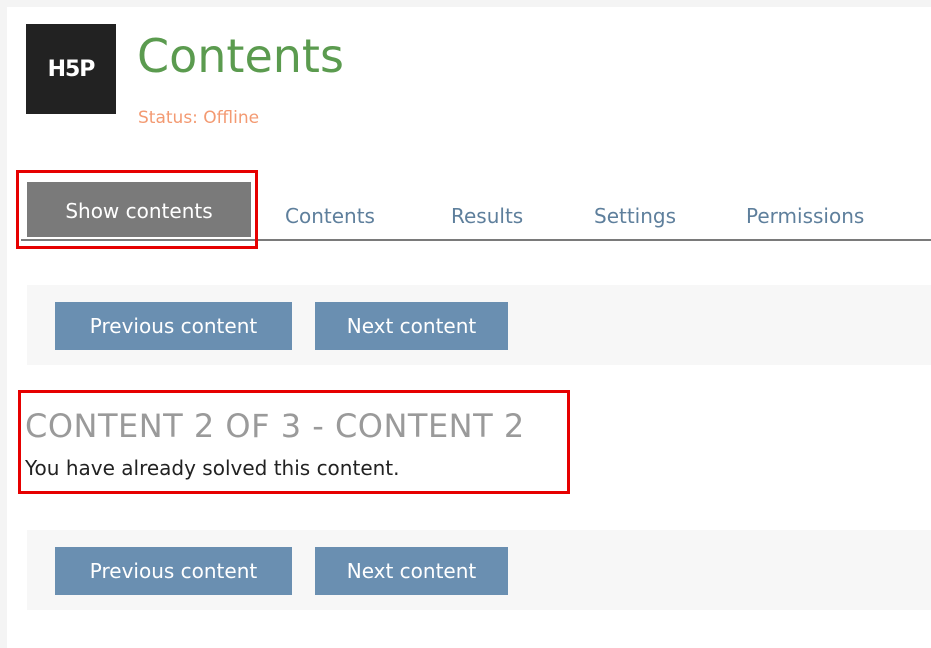 This screenshot has height=648, width=931. I want to click on highlight-box-content, so click(294, 442).